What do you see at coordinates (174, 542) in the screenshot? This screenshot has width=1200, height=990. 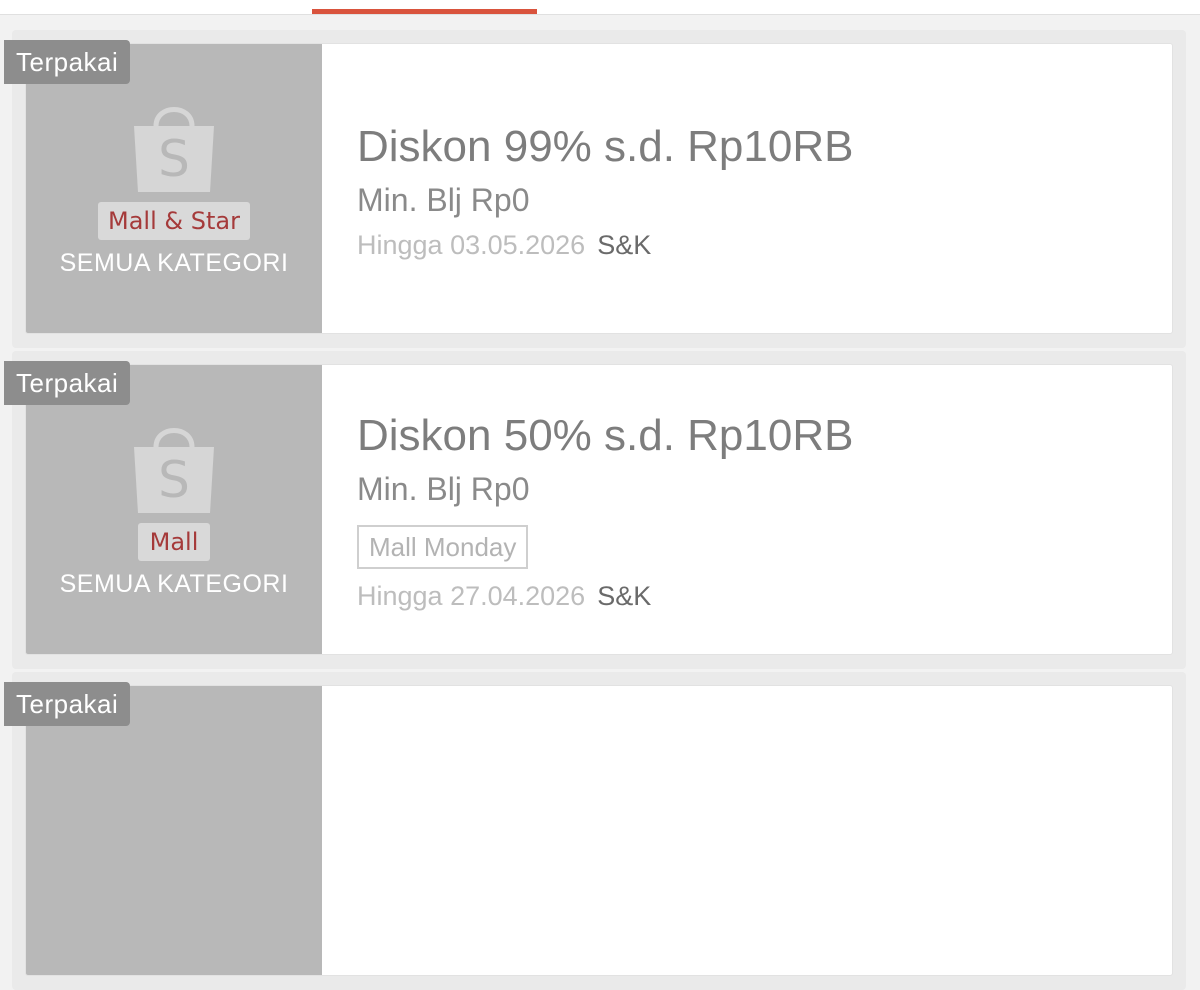 I see `store-tag: Mall` at bounding box center [174, 542].